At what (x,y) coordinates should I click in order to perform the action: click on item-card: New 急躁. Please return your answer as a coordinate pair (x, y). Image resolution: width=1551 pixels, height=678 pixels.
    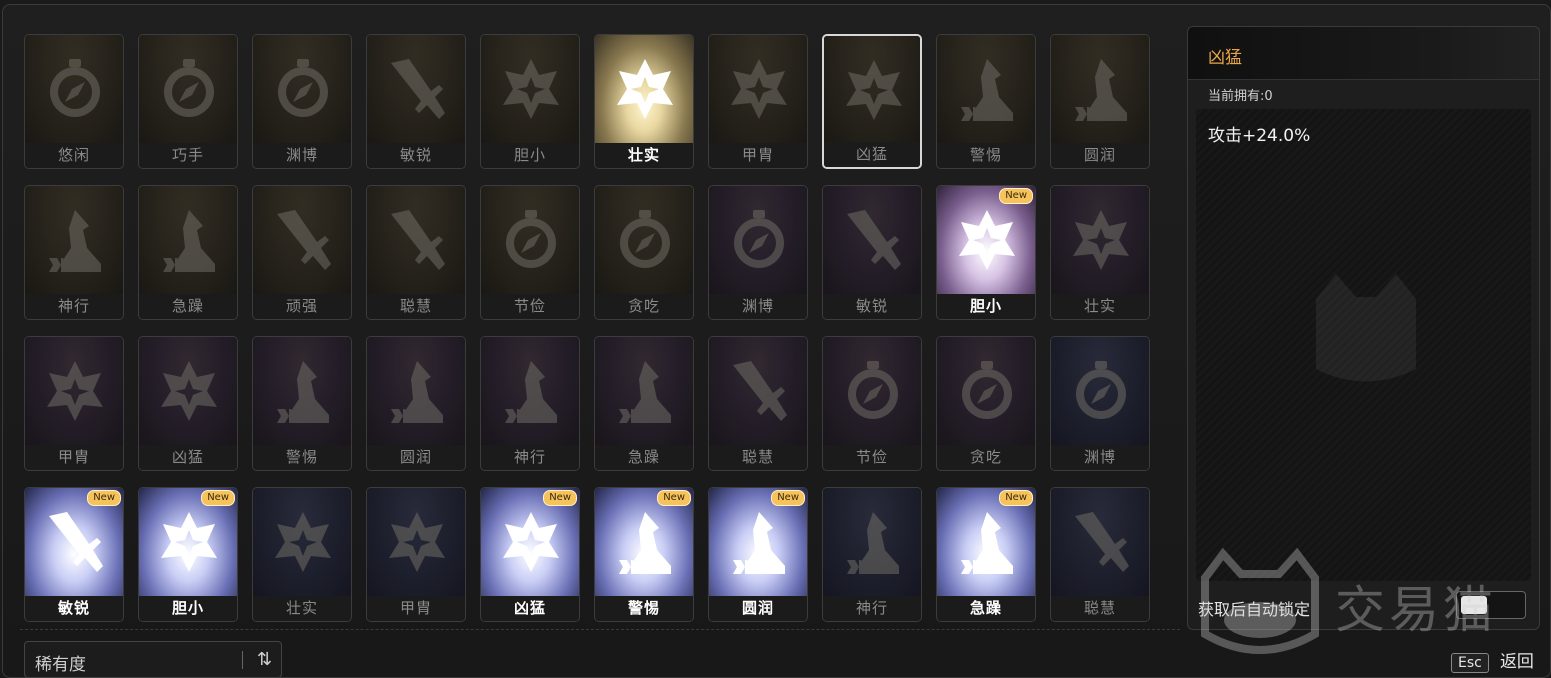
    Looking at the image, I should click on (986, 554).